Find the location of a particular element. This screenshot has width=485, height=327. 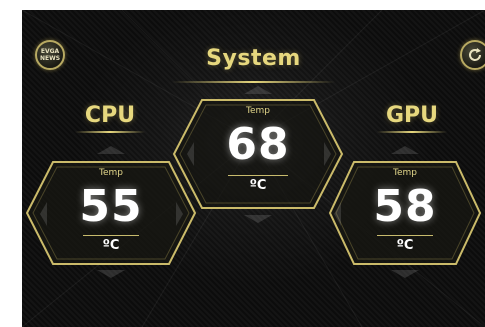

system-down-arrow is located at coordinates (258, 219).